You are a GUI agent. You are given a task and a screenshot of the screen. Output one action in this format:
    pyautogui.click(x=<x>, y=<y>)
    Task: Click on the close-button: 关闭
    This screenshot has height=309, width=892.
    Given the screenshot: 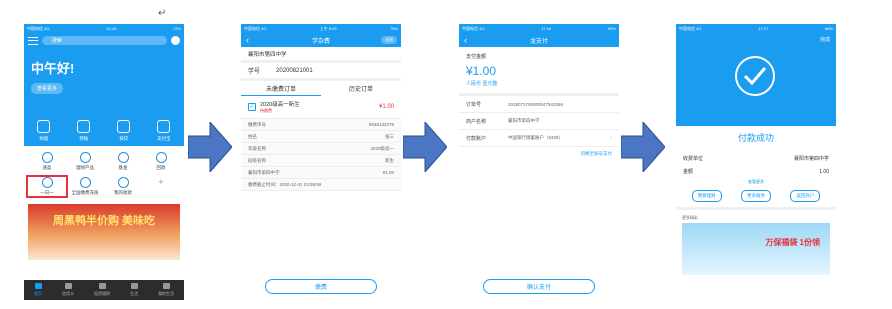 What is the action you would take?
    pyautogui.click(x=389, y=40)
    